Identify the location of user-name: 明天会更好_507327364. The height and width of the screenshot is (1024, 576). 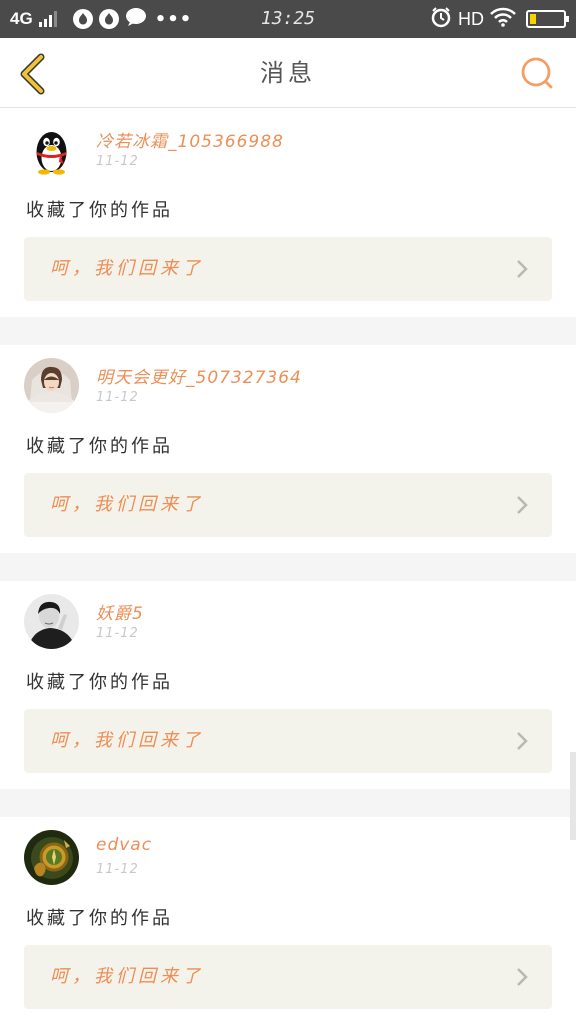
(199, 375).